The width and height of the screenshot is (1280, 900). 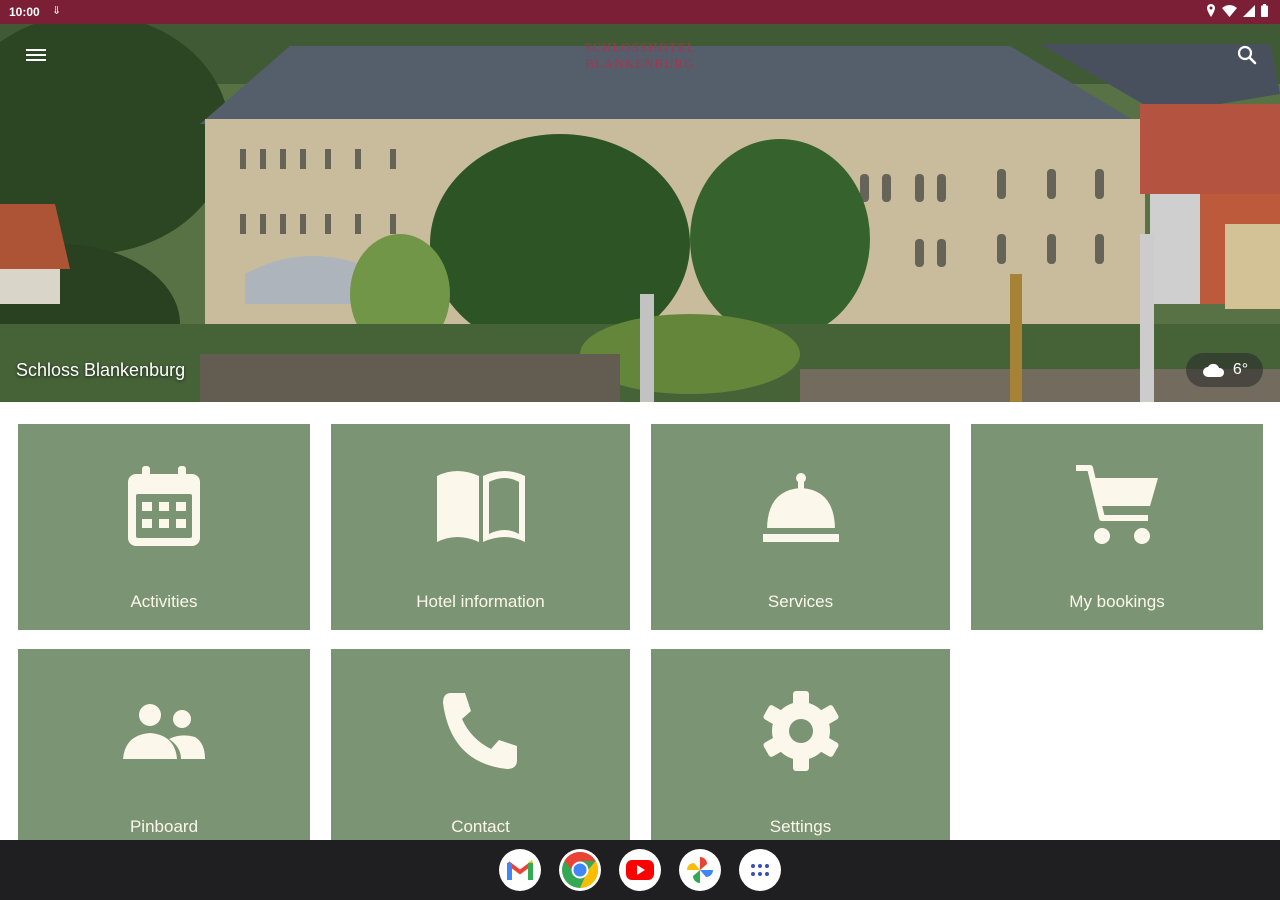 I want to click on tile-label: Services, so click(x=800, y=601).